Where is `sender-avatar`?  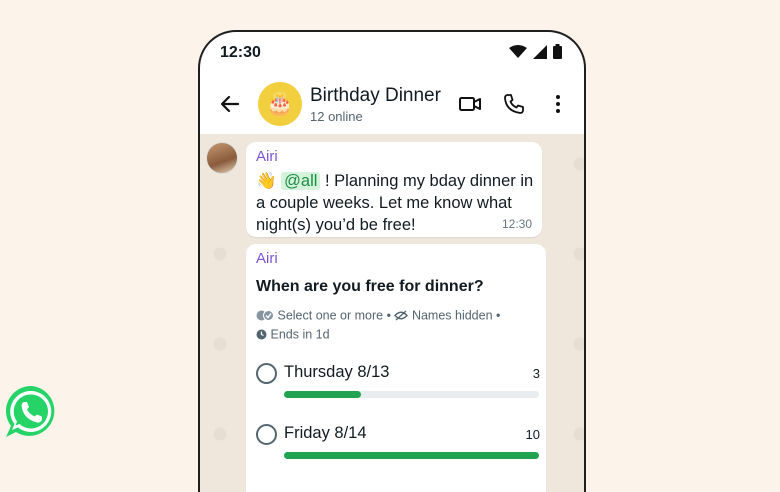 sender-avatar is located at coordinates (222, 158).